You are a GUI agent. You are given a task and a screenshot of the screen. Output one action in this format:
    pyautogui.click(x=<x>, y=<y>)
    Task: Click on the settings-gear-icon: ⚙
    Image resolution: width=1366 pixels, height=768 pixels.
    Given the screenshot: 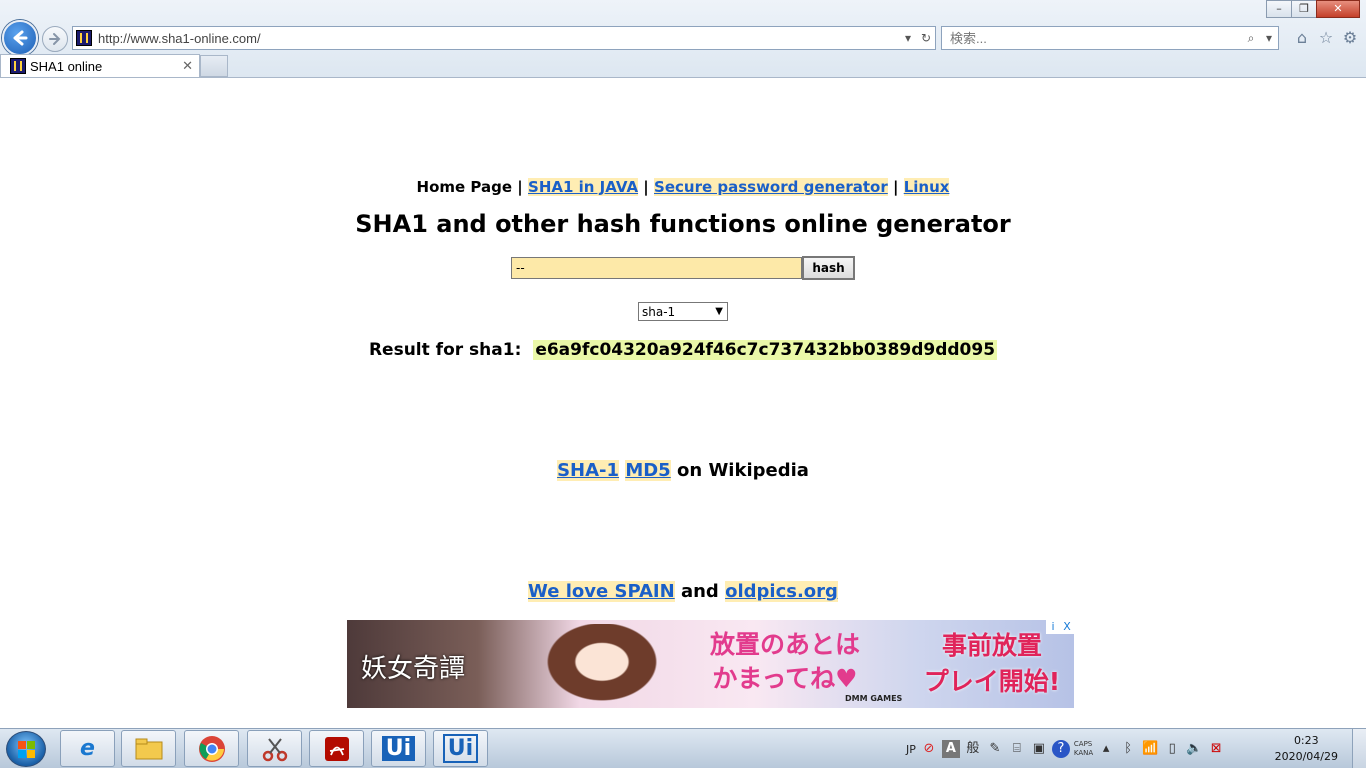 What is the action you would take?
    pyautogui.click(x=1350, y=38)
    